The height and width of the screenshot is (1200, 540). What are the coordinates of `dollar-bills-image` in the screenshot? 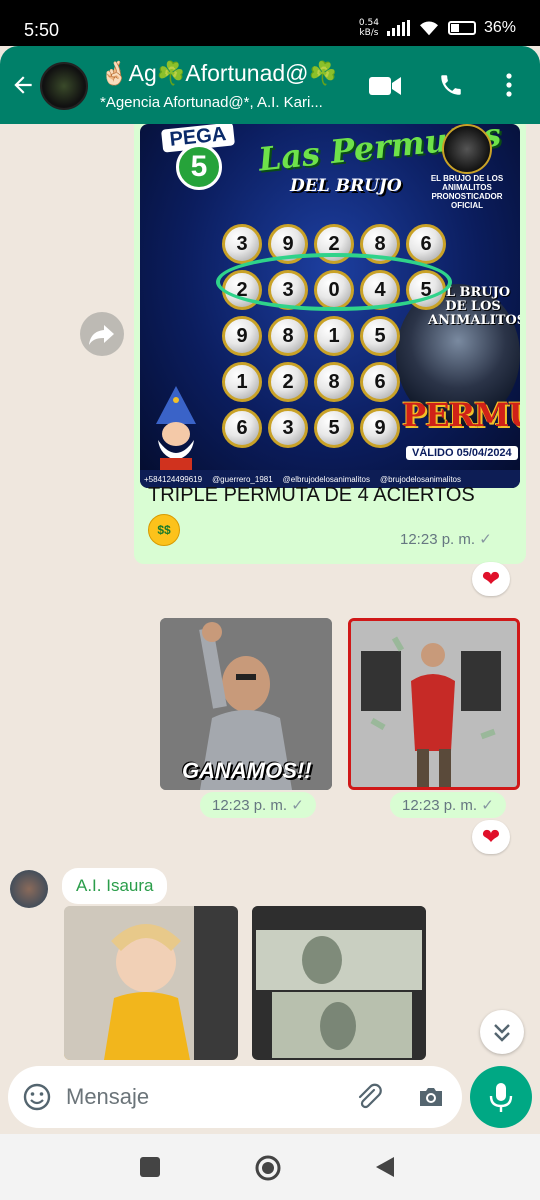 It's located at (339, 983).